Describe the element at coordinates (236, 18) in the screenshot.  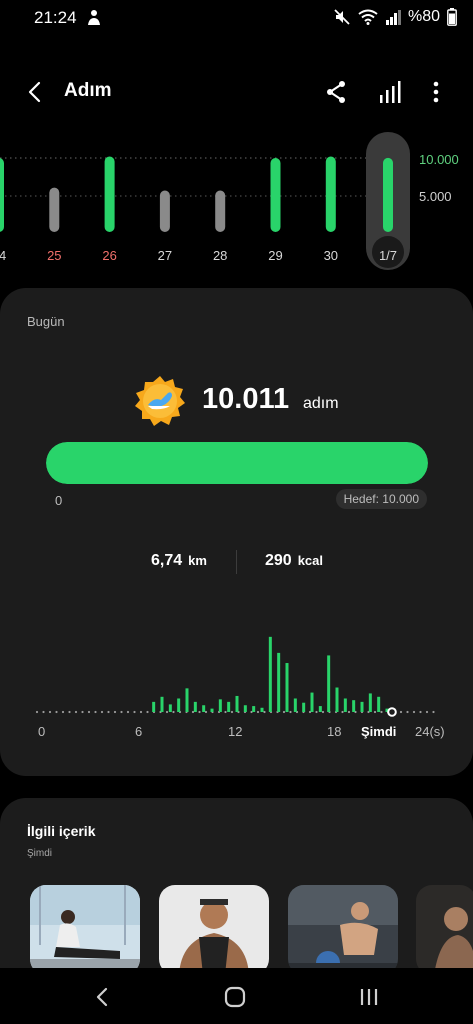
I see `status-bar: 21:24 %80` at that location.